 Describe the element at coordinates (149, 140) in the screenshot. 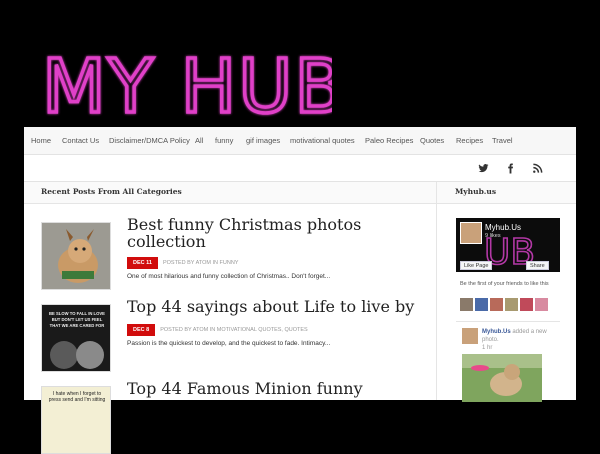

I see `nav-item-disclaimer: Disclaimer/DMCA Policy` at that location.